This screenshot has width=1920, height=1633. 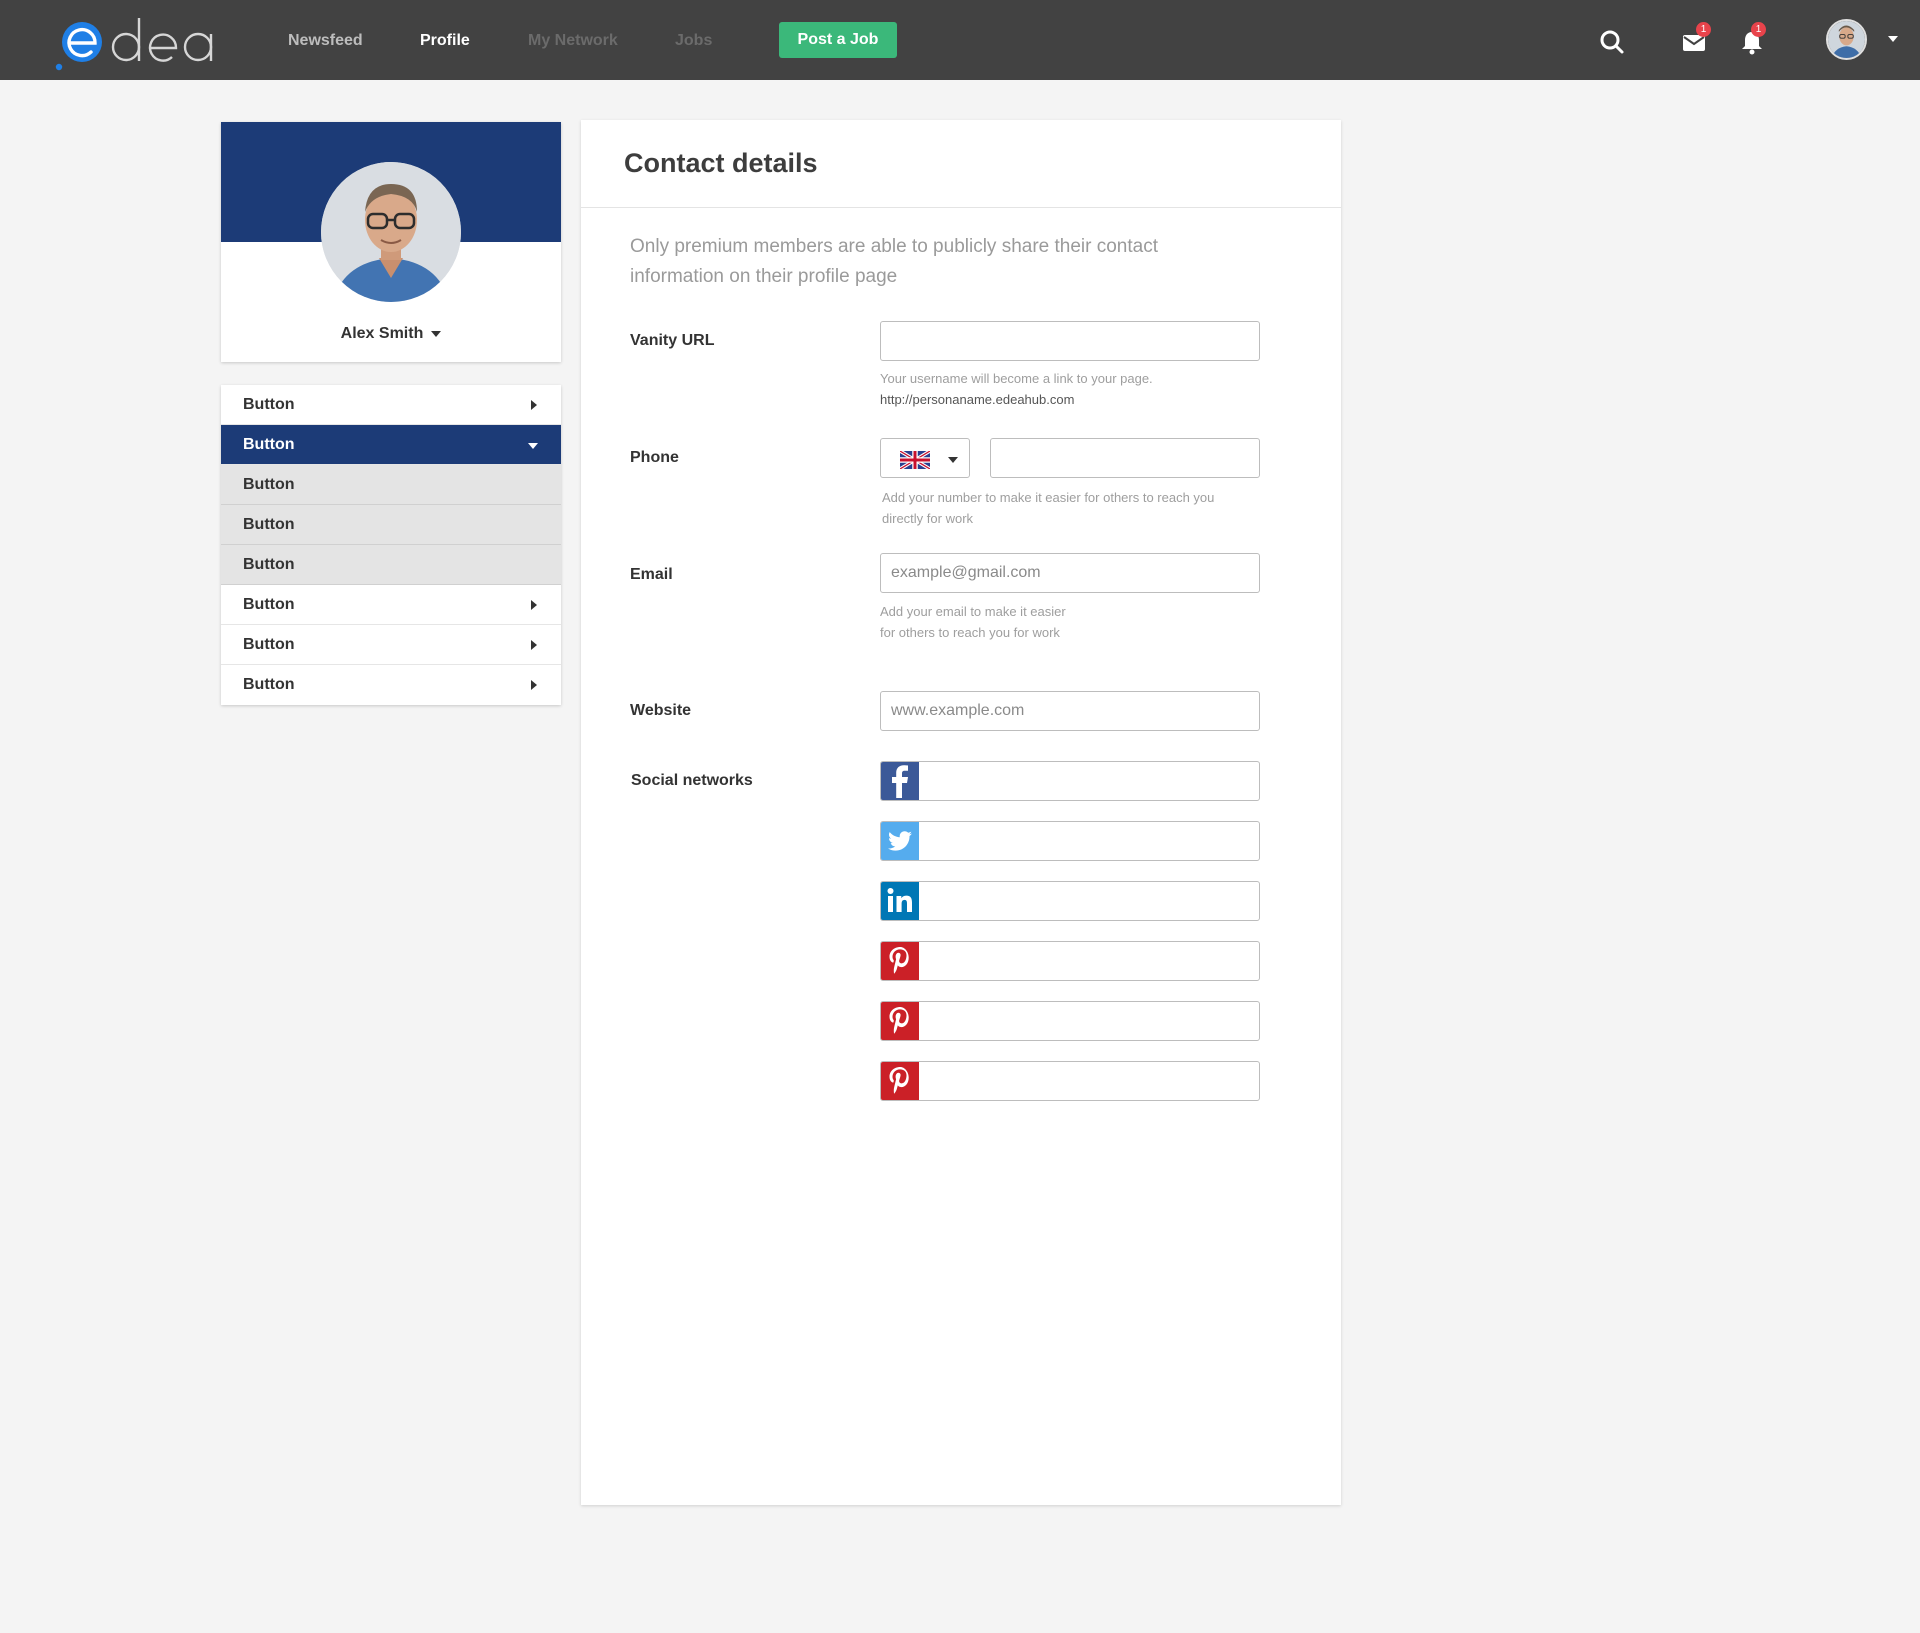 What do you see at coordinates (445, 41) in the screenshot?
I see `nav-profile: Profile` at bounding box center [445, 41].